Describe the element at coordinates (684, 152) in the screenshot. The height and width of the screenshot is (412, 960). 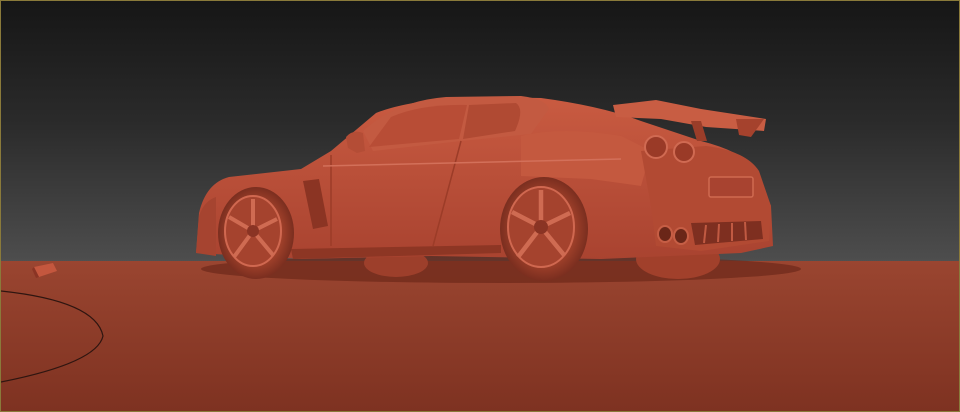
I see `taillight-right` at that location.